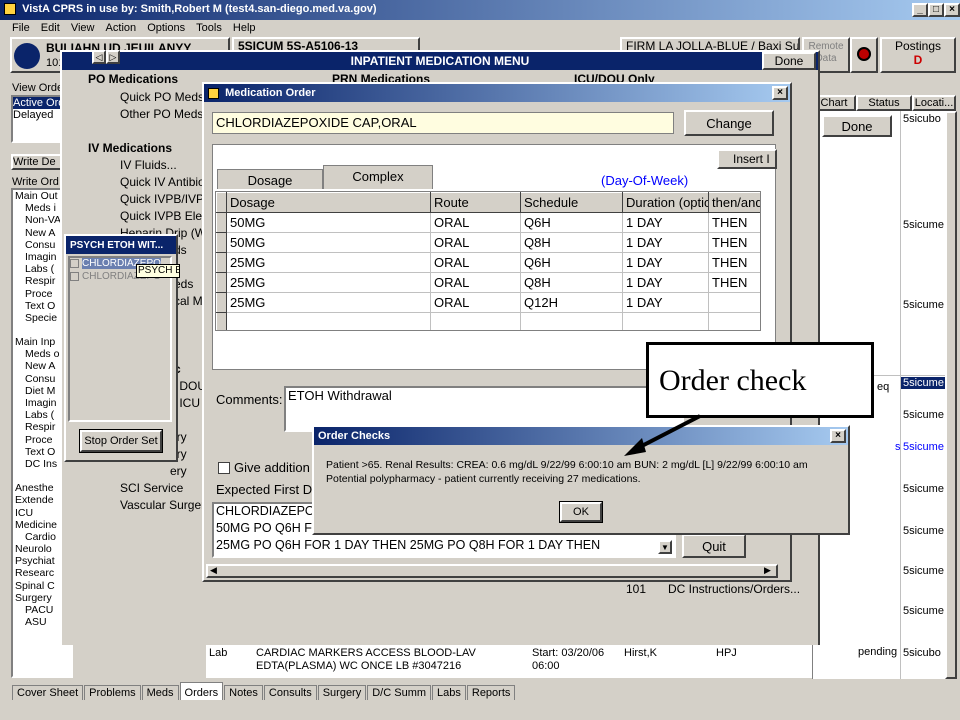  What do you see at coordinates (571, 222) in the screenshot?
I see `cell-schedule: Q6H` at bounding box center [571, 222].